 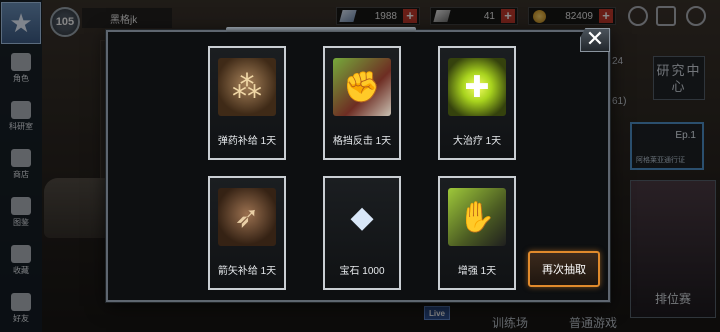 I want to click on reward-card-label: 大治疗 1天, so click(x=477, y=141).